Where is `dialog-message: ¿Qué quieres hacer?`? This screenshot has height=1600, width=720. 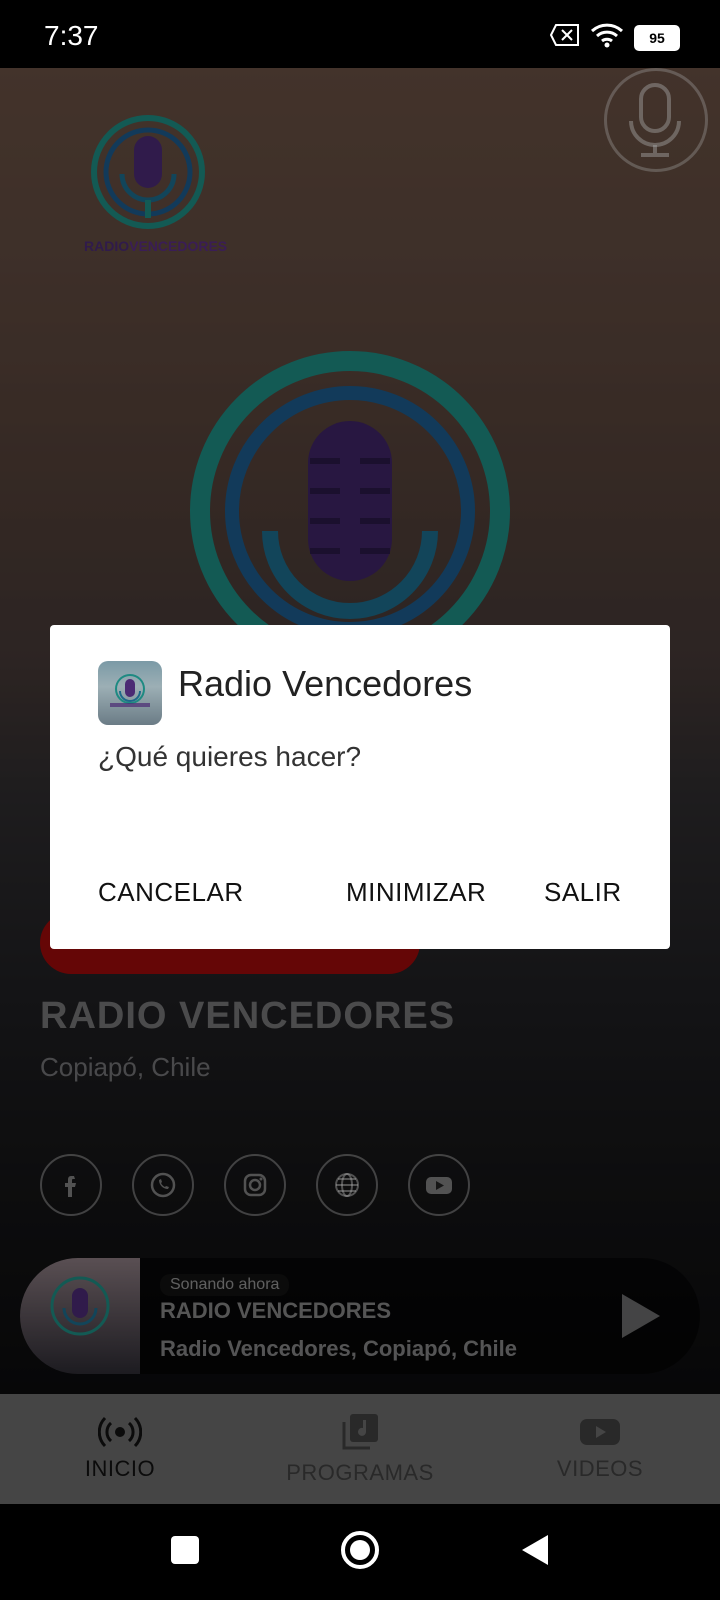
dialog-message: ¿Qué quieres hacer? is located at coordinates (230, 756).